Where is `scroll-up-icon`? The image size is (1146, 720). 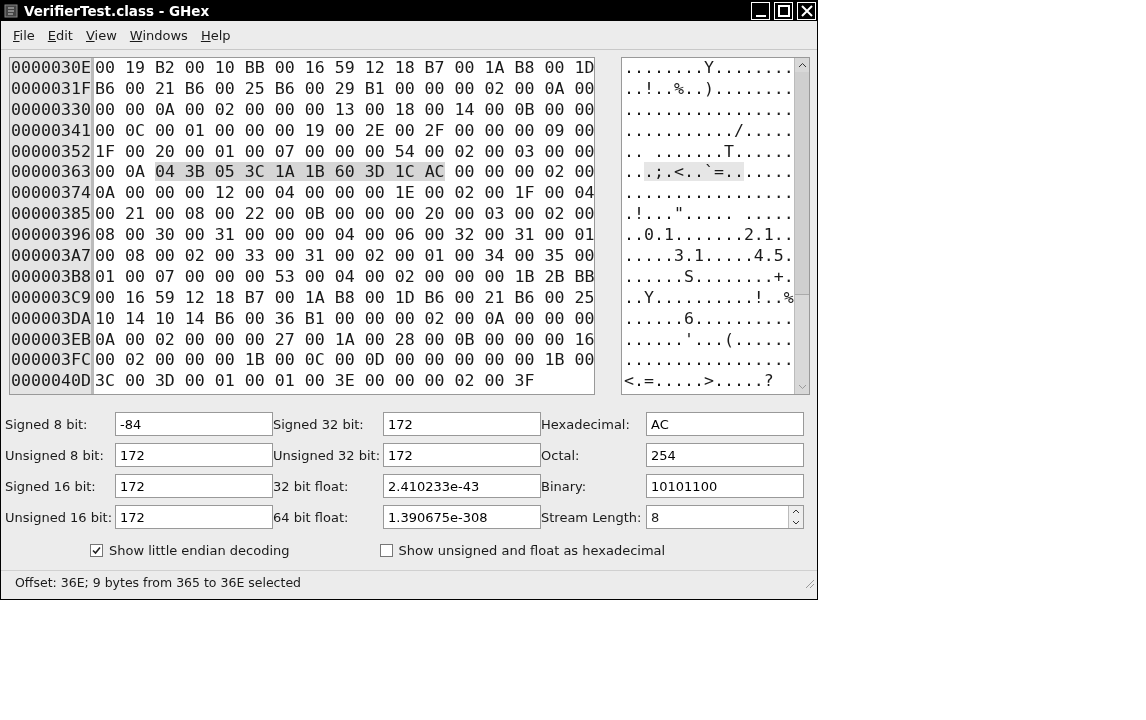
scroll-up-icon is located at coordinates (802, 65).